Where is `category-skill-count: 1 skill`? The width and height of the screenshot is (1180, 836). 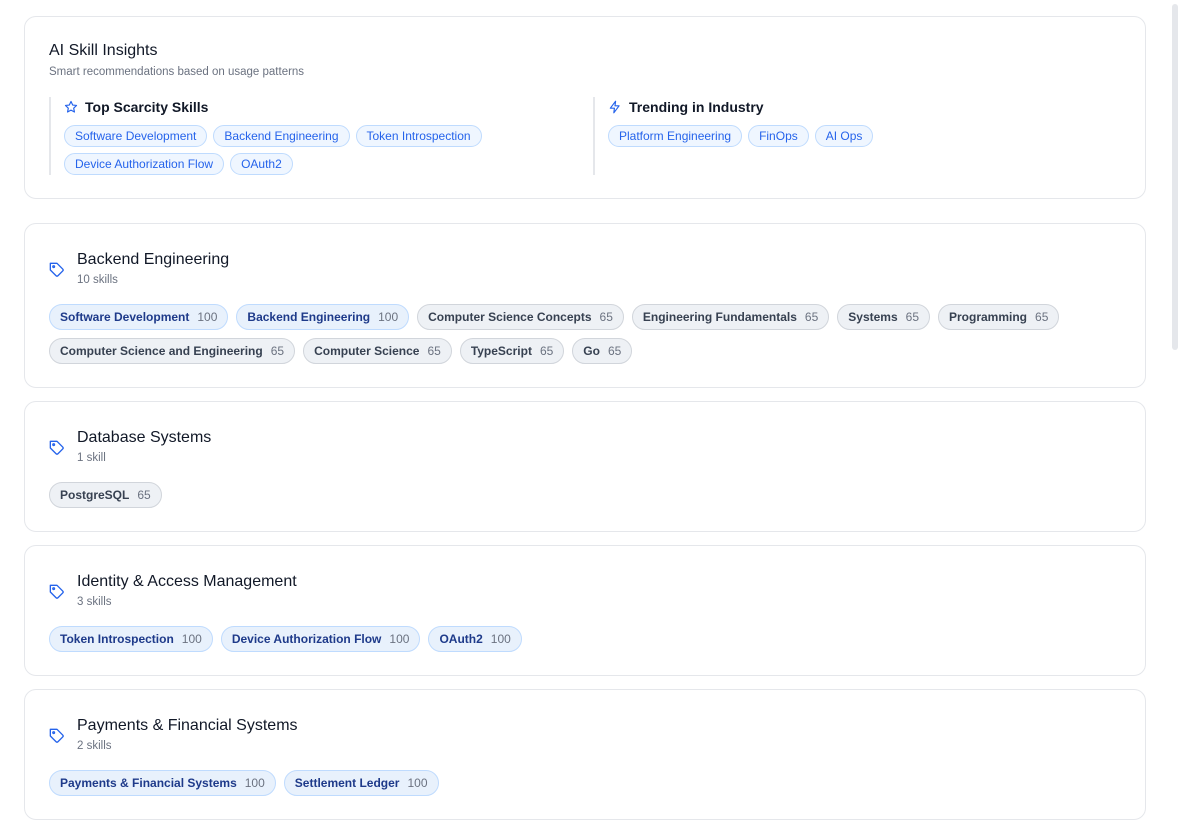 category-skill-count: 1 skill is located at coordinates (91, 458).